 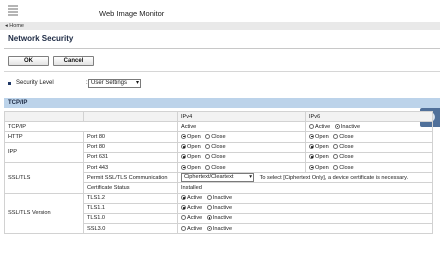 I want to click on row-label: HTTP, so click(x=44, y=137).